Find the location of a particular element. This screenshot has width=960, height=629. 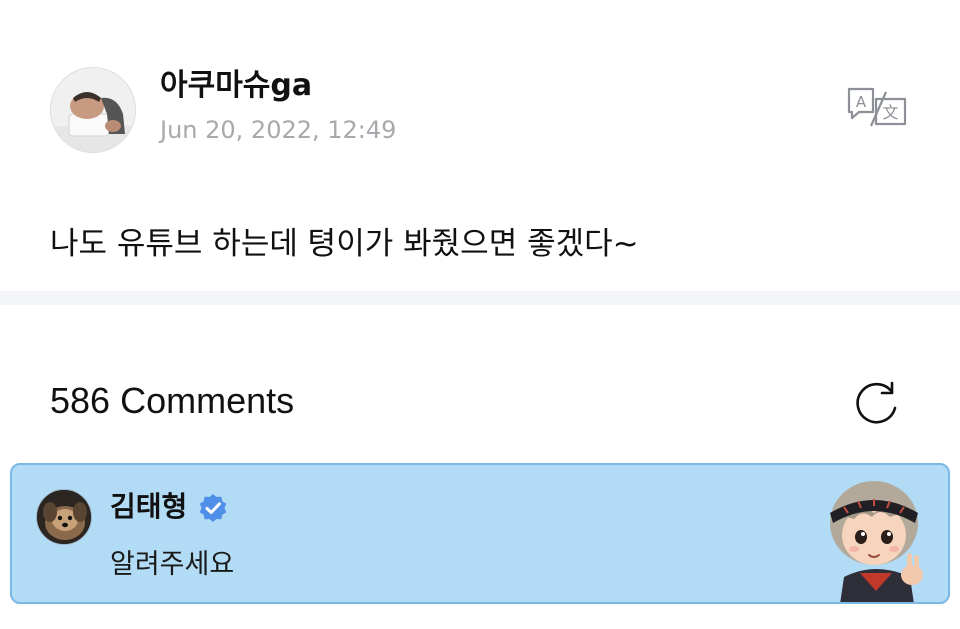

verified-check-icon is located at coordinates (213, 508).